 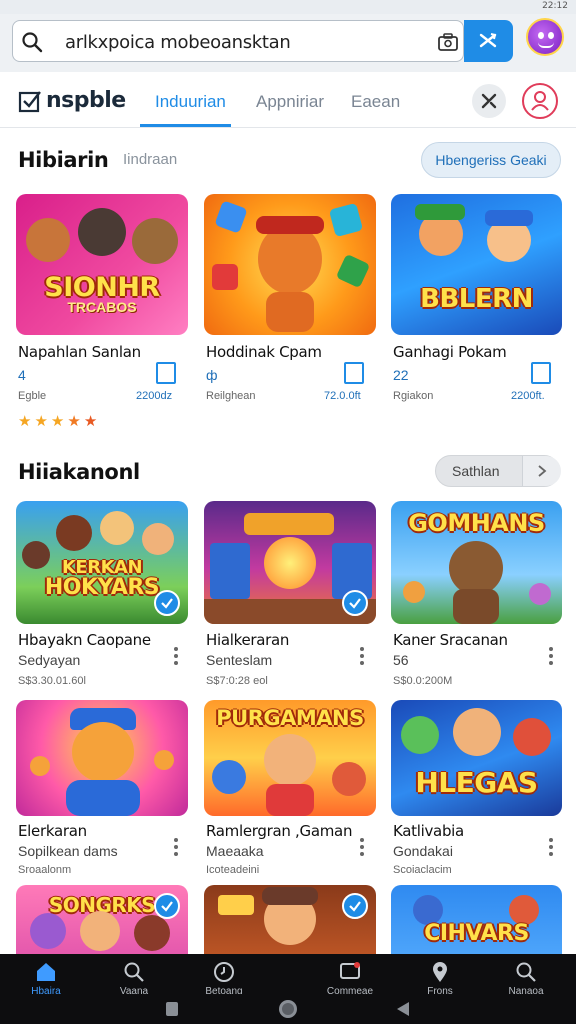 What do you see at coordinates (84, 640) in the screenshot?
I see `game-name: Hbayakn Caopane` at bounding box center [84, 640].